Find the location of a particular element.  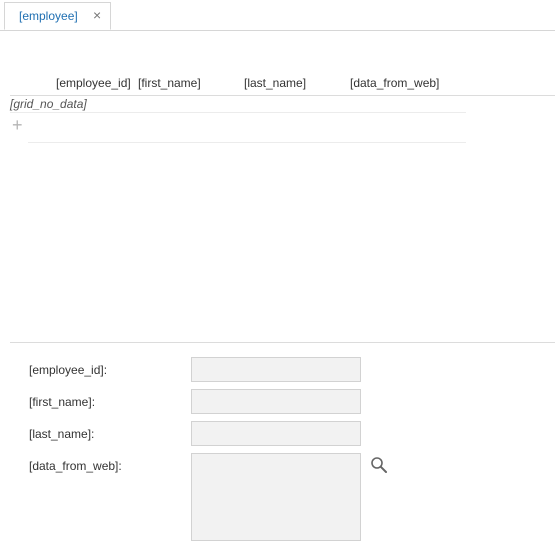

label-first-name: [first_name]: is located at coordinates (62, 402).